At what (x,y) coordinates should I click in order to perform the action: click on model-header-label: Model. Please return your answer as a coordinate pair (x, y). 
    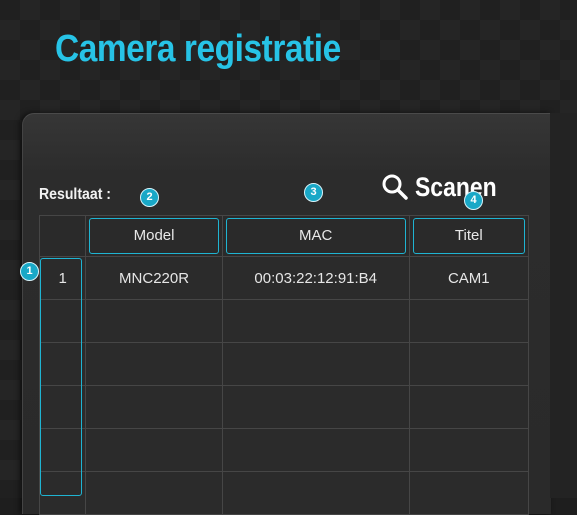
    Looking at the image, I should click on (154, 236).